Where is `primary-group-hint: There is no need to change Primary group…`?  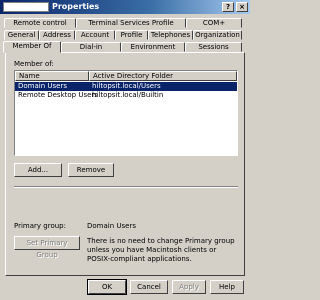 primary-group-hint: There is no need to change Primary group… is located at coordinates (161, 250).